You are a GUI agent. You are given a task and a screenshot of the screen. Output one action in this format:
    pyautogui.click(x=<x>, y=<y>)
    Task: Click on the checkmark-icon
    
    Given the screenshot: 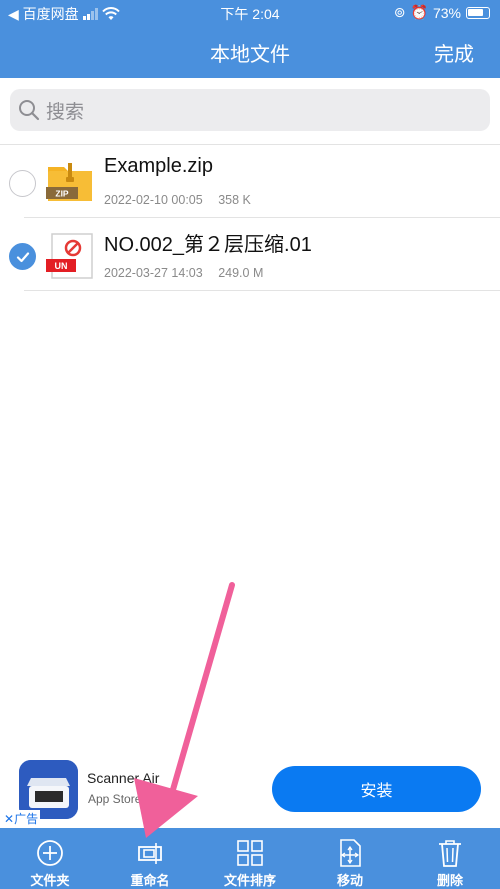 What is the action you would take?
    pyautogui.click(x=22, y=256)
    